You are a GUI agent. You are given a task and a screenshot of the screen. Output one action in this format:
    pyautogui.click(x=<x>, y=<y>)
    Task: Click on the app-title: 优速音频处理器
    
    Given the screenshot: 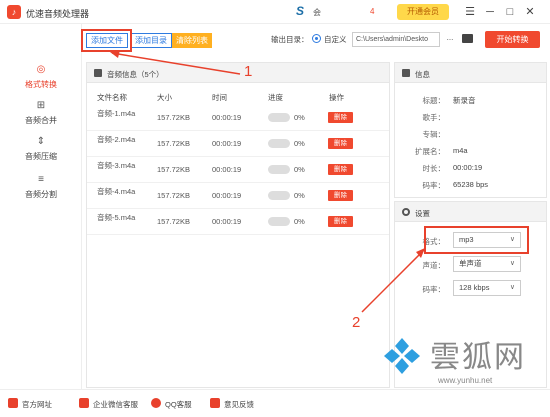 What is the action you would take?
    pyautogui.click(x=58, y=14)
    